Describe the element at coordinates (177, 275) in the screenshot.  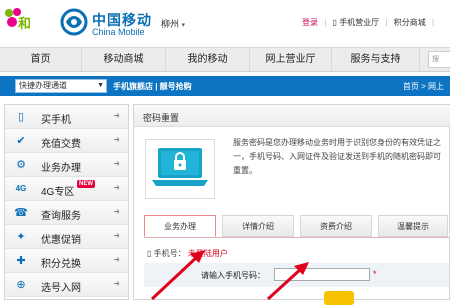
I see `red-arrow-left` at that location.